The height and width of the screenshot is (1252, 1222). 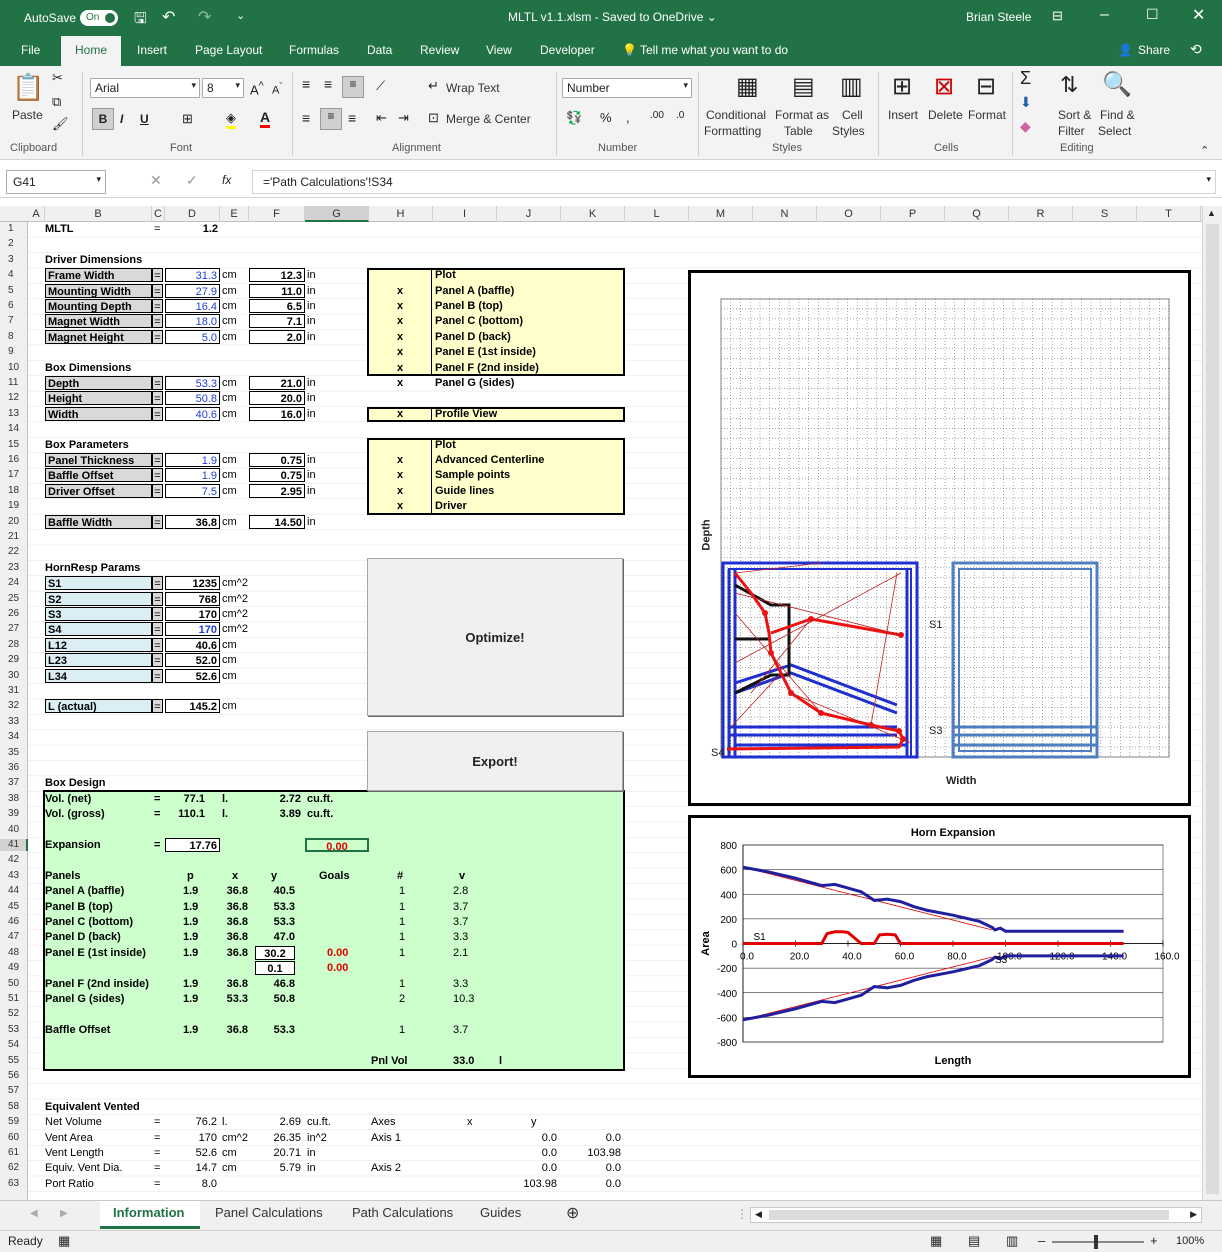 What do you see at coordinates (98, 321) in the screenshot?
I see `dimension-label: Magnet Width` at bounding box center [98, 321].